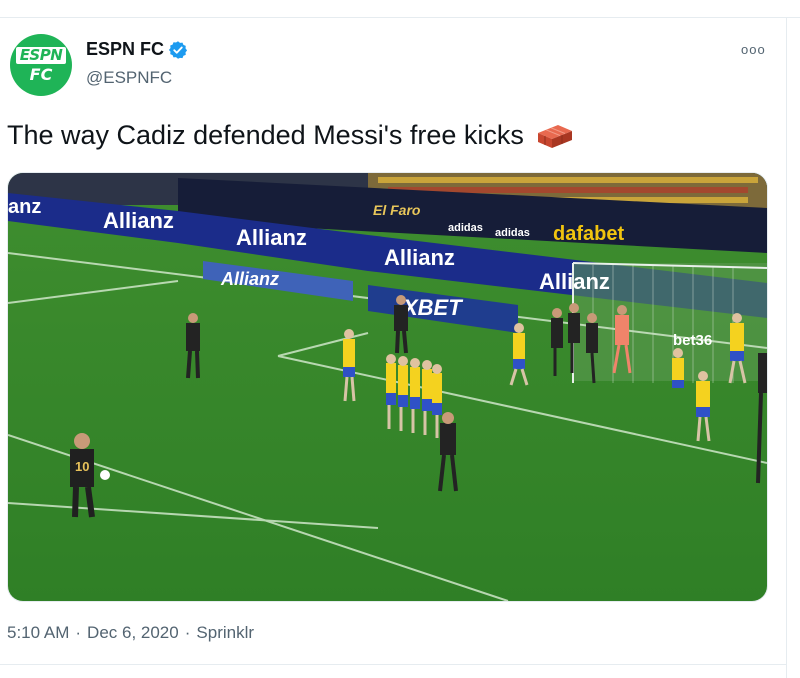  Describe the element at coordinates (129, 78) in the screenshot. I see `handle: @ESPNFC` at that location.